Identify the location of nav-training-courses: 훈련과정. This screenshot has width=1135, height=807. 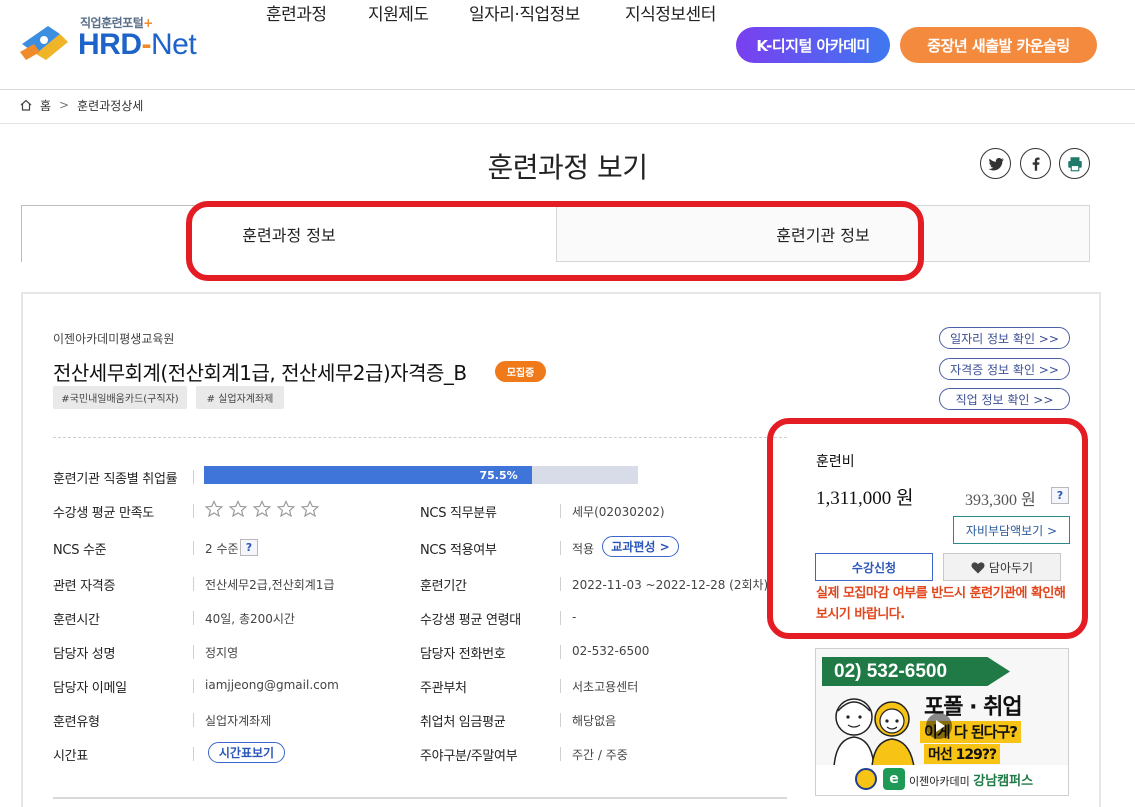
(296, 12).